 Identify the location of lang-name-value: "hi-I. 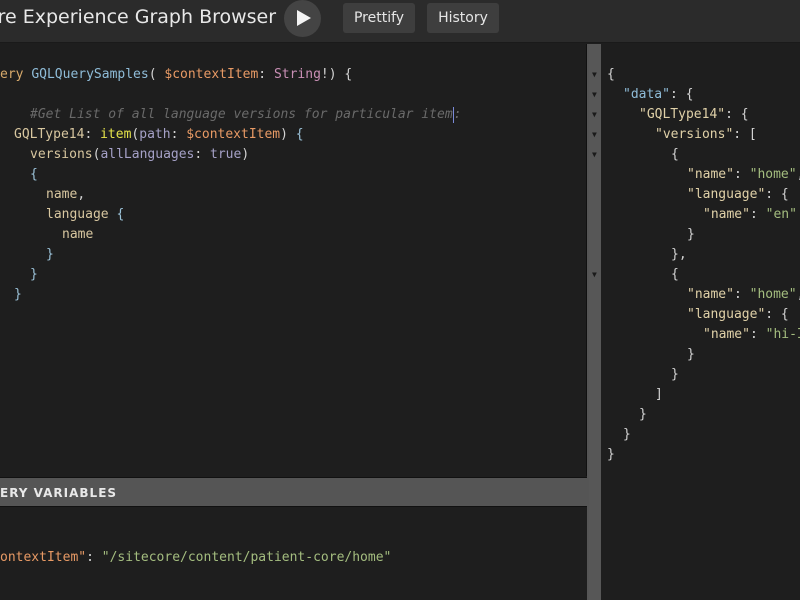
(782, 334).